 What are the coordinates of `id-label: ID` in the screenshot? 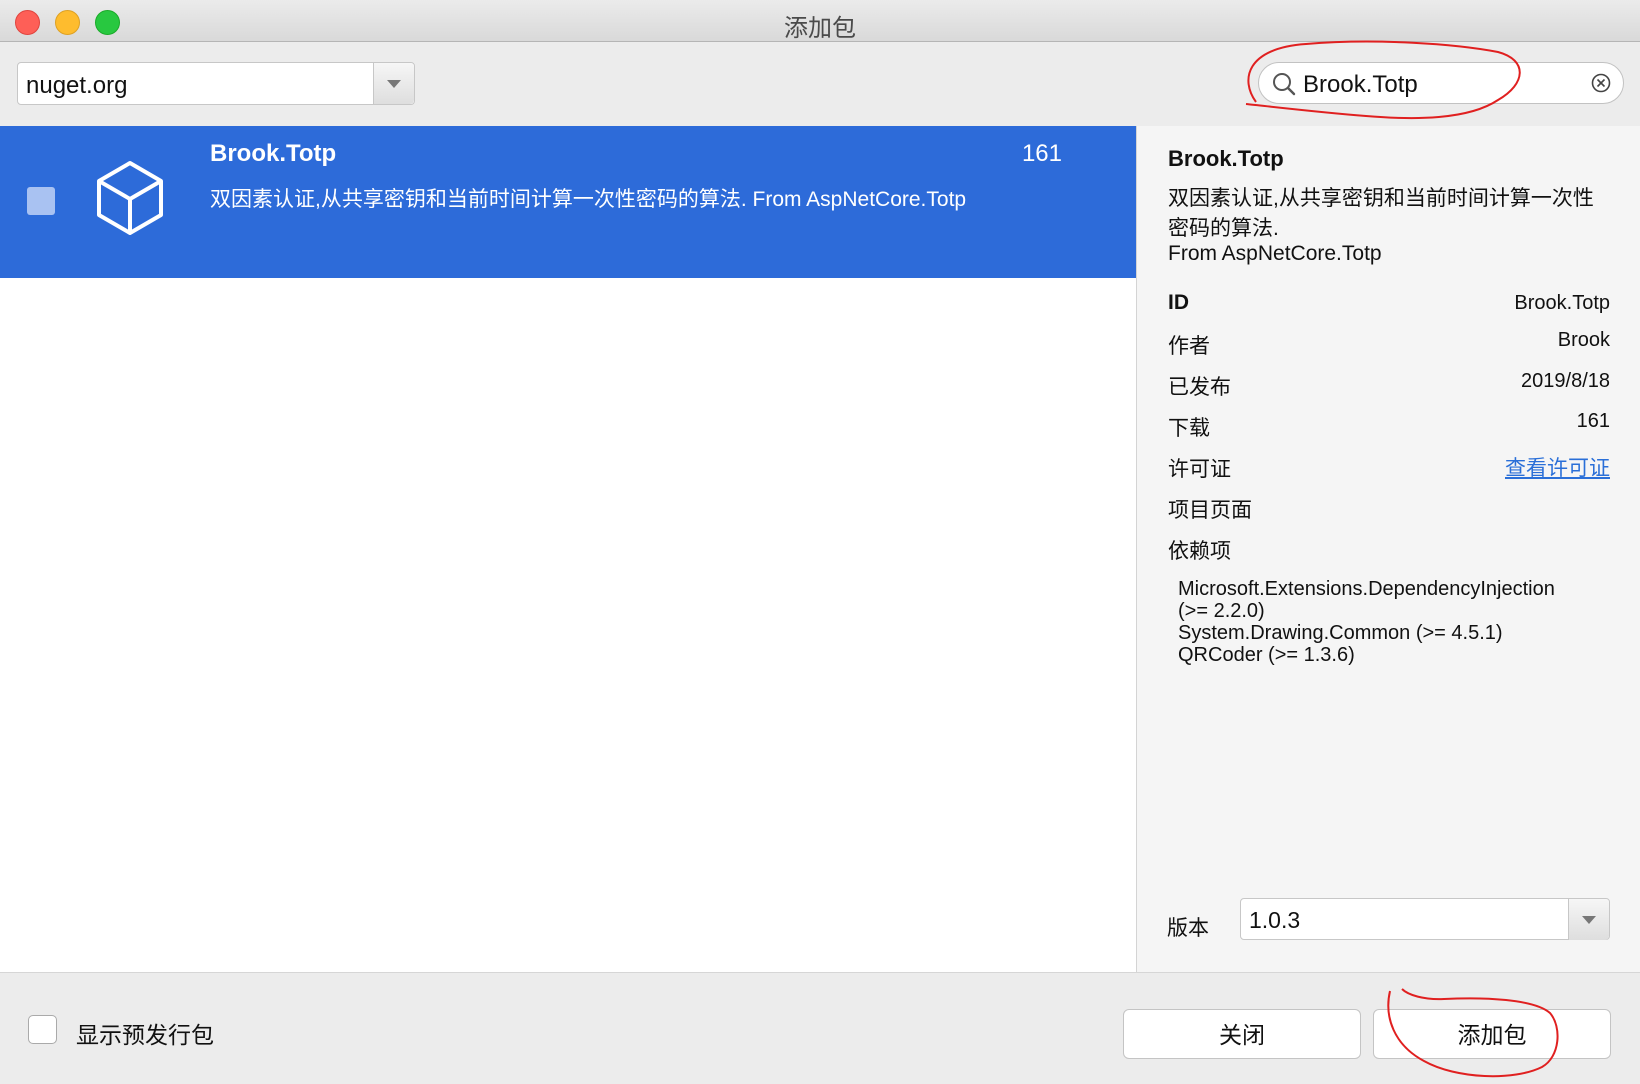 It's located at (1178, 302).